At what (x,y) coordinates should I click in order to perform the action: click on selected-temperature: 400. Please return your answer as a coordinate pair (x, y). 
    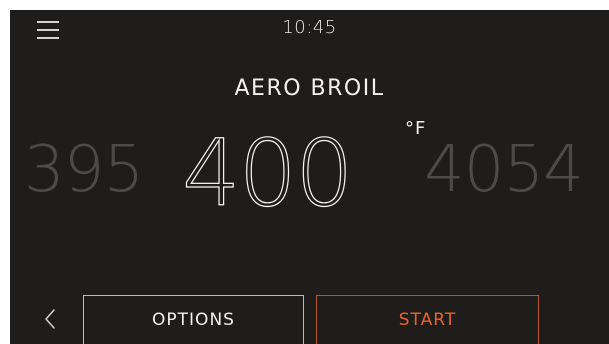
    Looking at the image, I should click on (267, 173).